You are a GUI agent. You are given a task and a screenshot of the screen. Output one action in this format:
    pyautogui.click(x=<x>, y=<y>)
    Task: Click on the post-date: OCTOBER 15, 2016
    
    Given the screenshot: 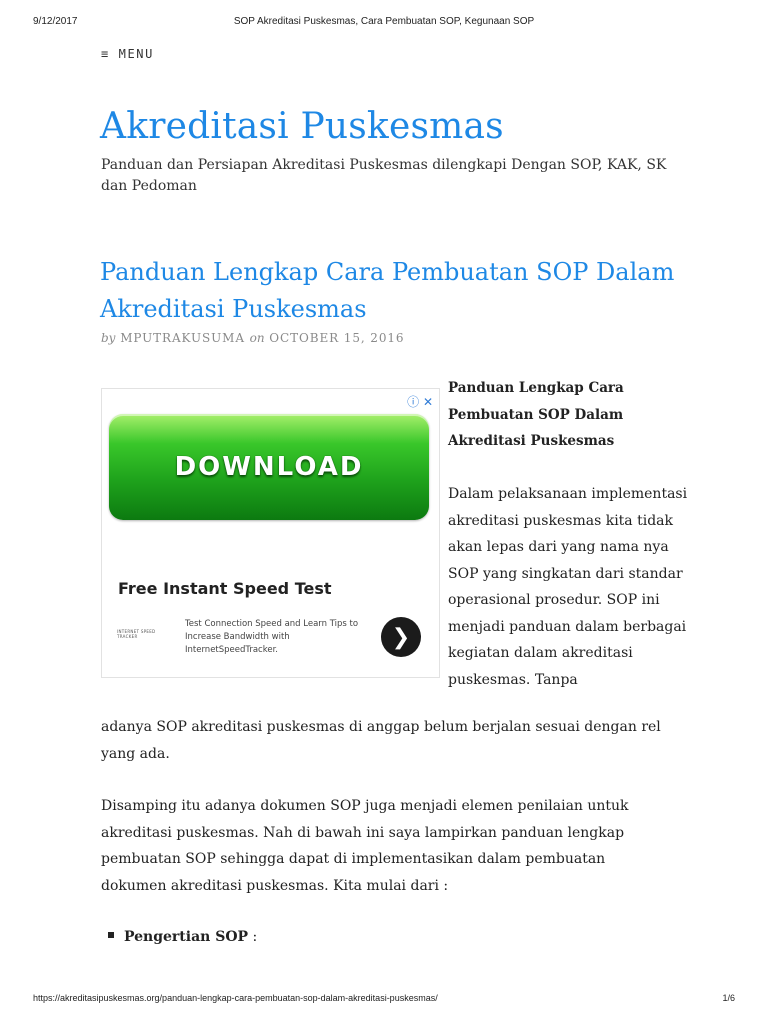 What is the action you would take?
    pyautogui.click(x=336, y=338)
    